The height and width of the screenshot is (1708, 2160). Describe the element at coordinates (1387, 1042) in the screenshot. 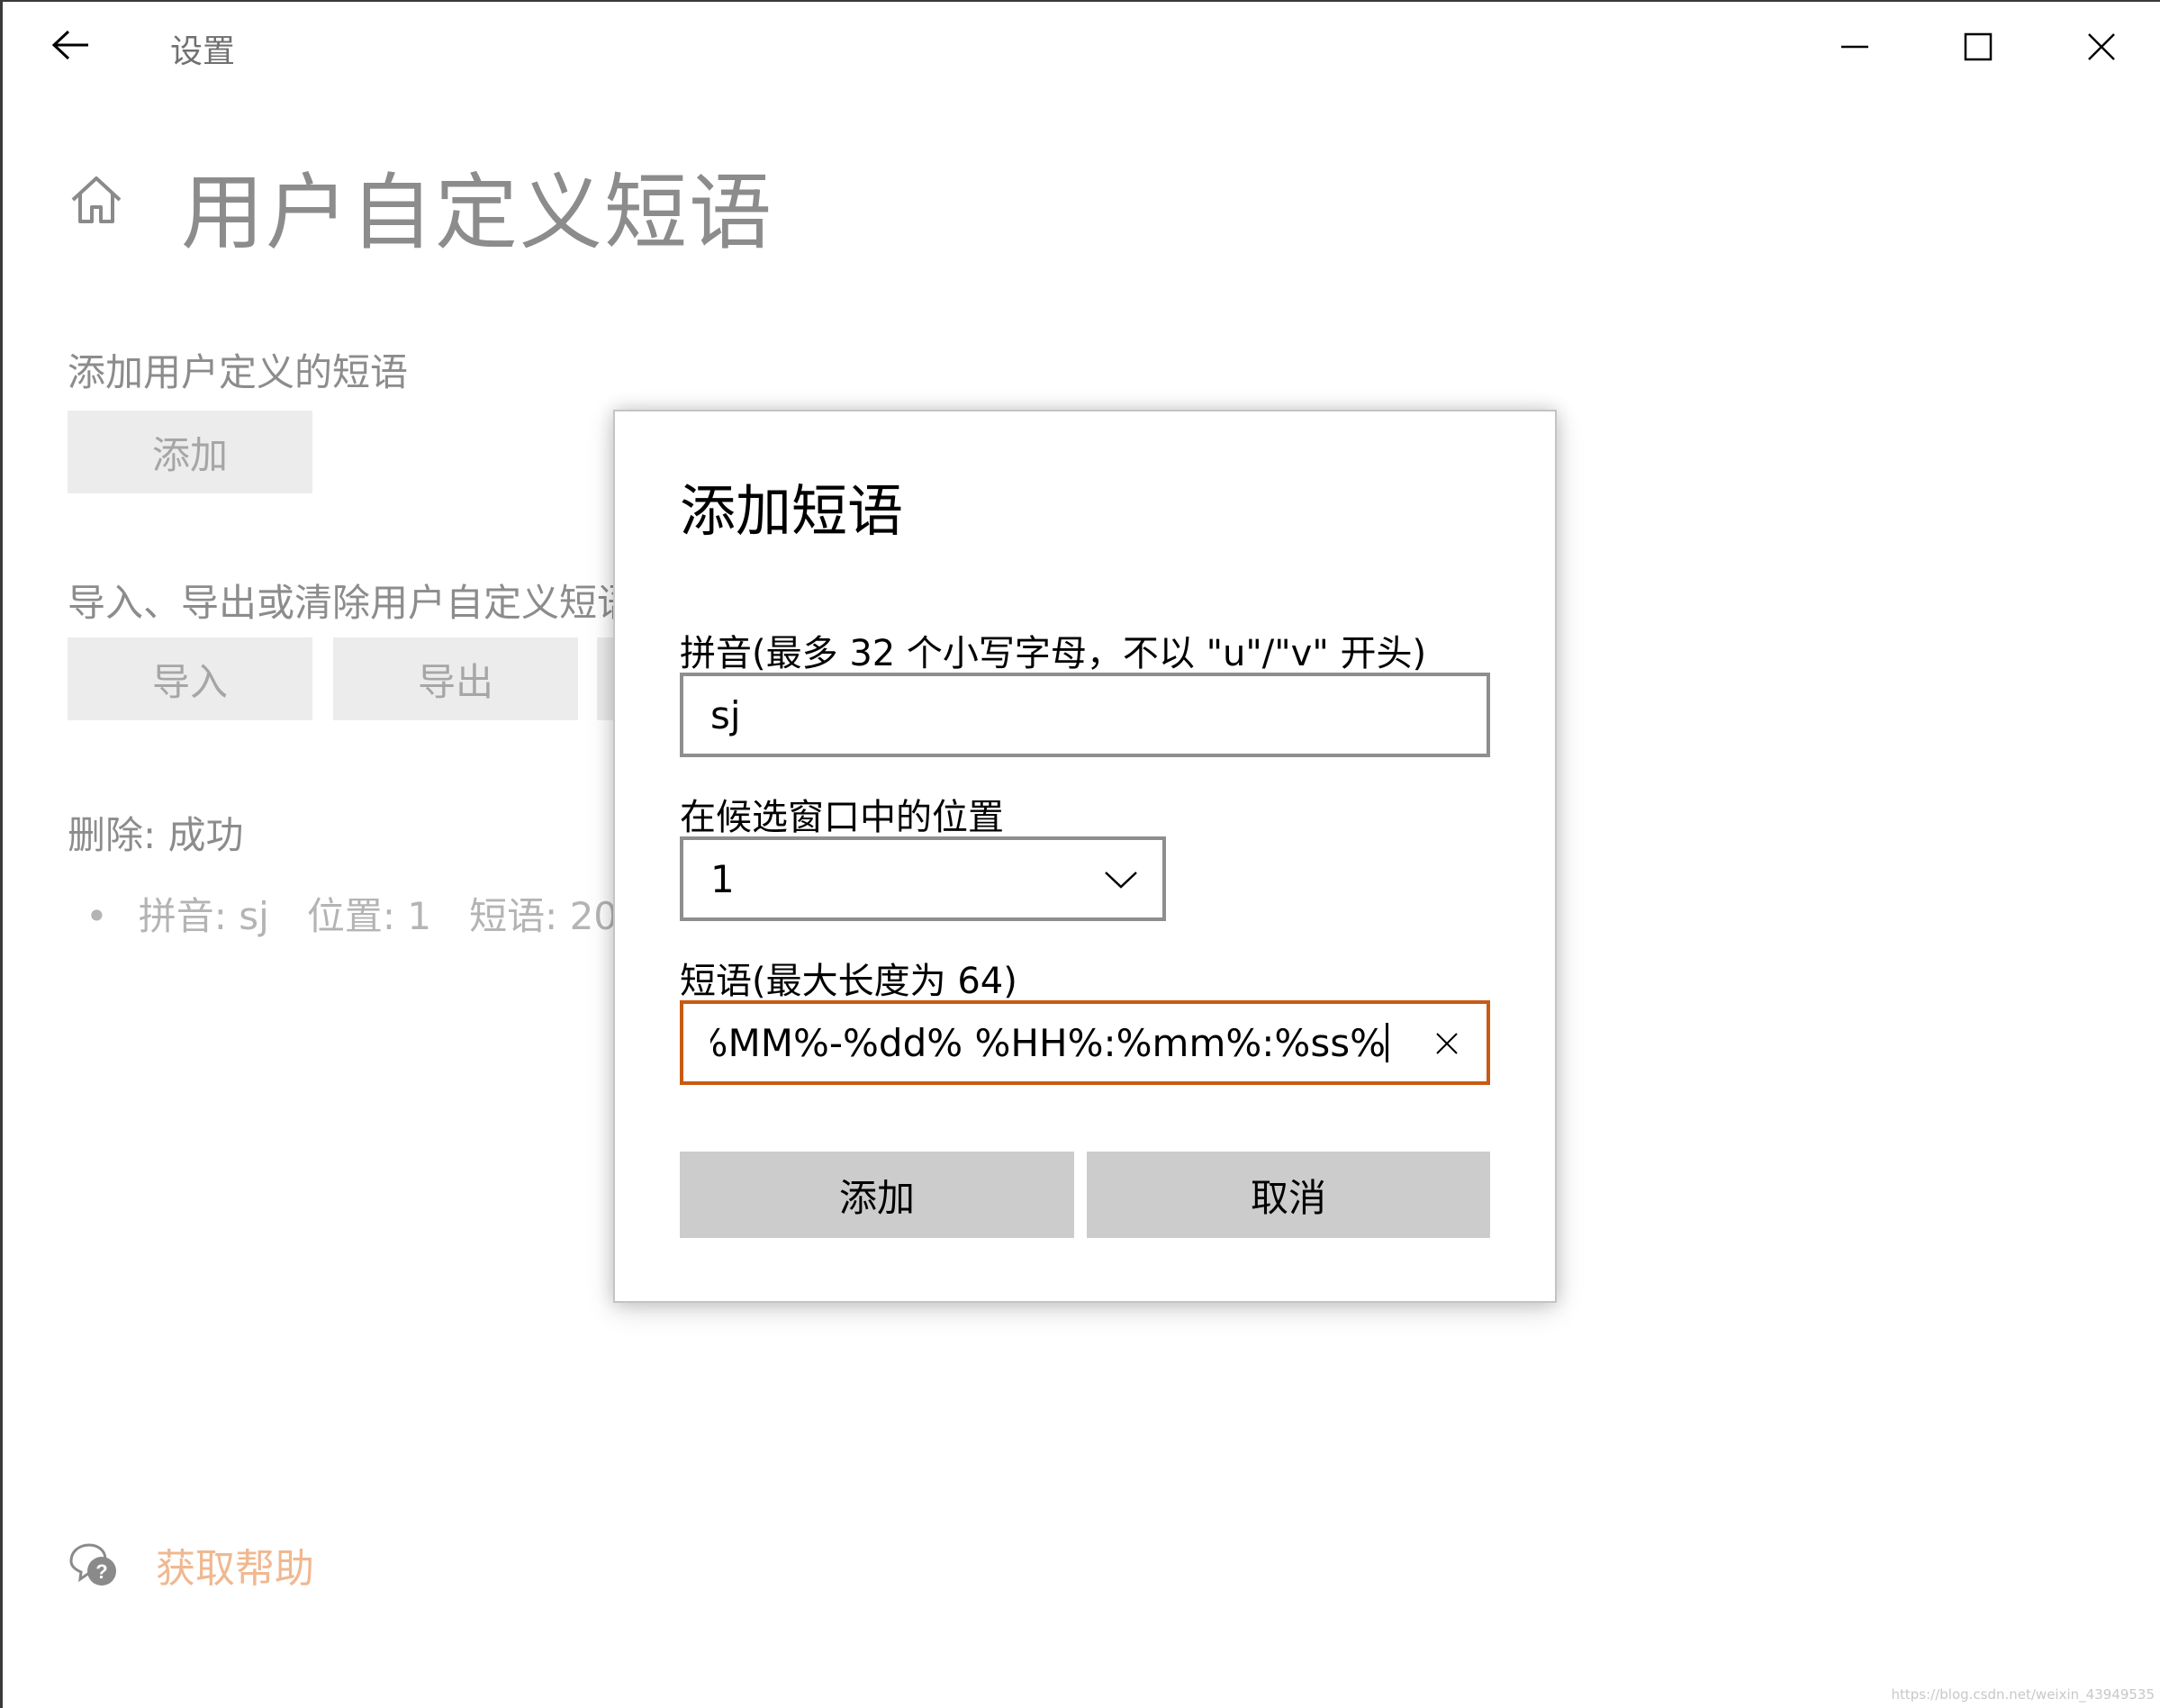

I see `text-caret` at that location.